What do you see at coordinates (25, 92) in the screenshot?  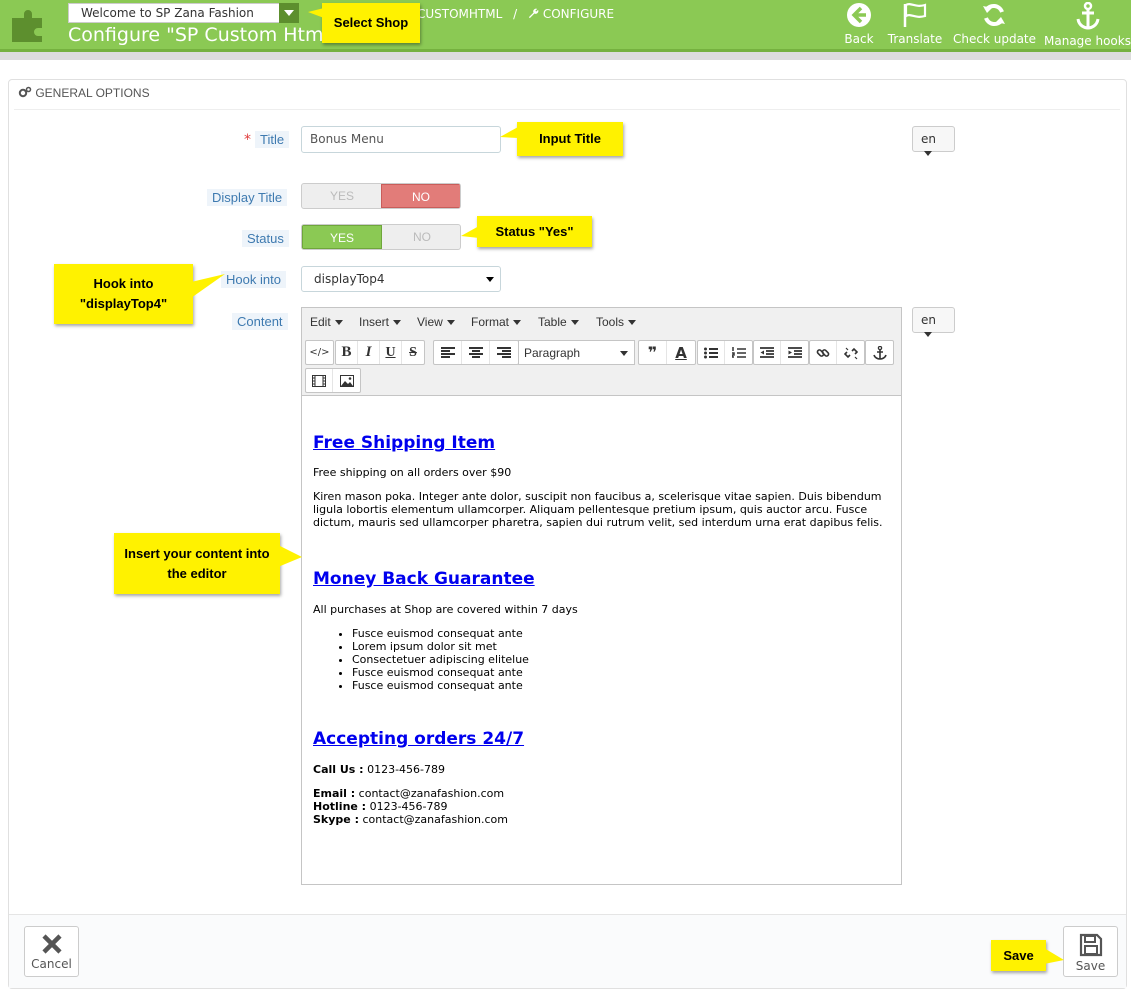 I see `gears-icon` at bounding box center [25, 92].